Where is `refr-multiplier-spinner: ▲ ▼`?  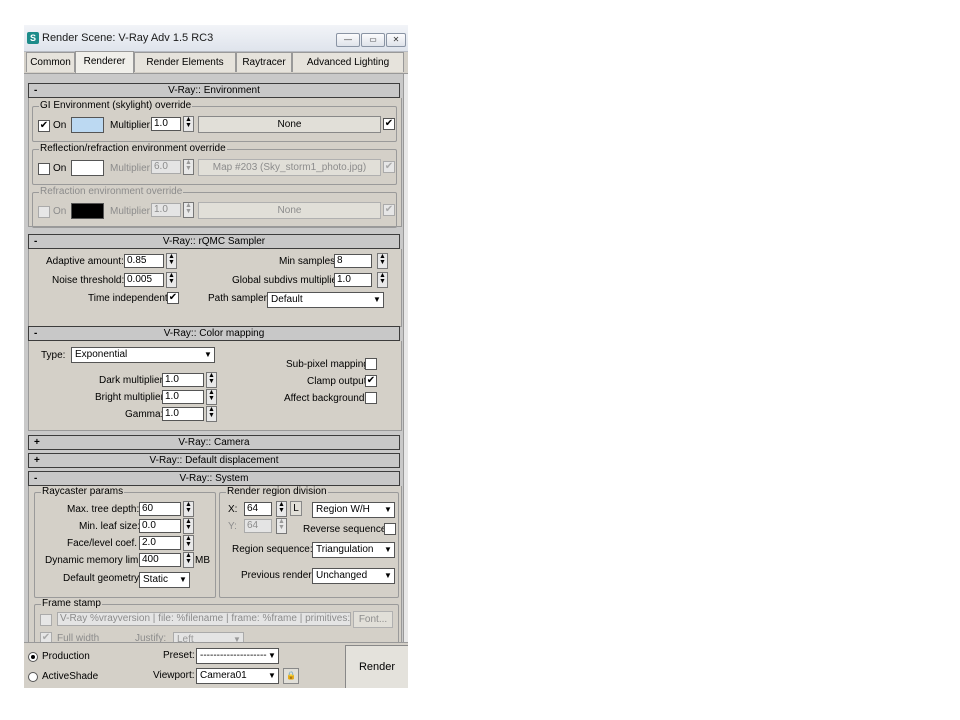
refr-multiplier-spinner: ▲ ▼ is located at coordinates (188, 210).